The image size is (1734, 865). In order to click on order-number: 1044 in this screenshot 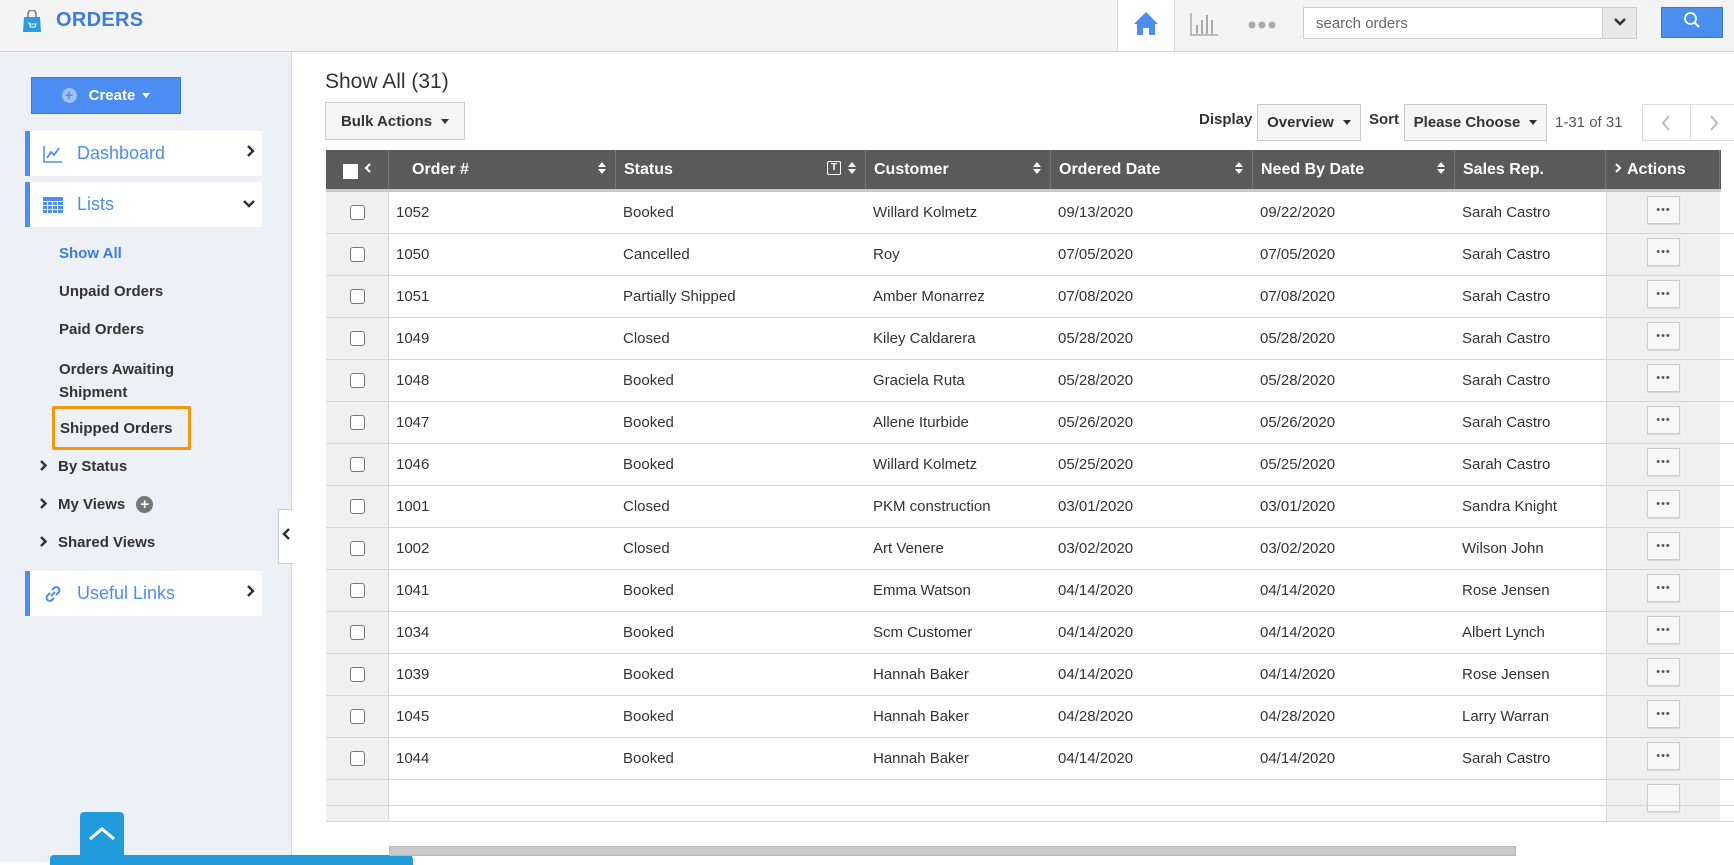, I will do `click(502, 758)`.